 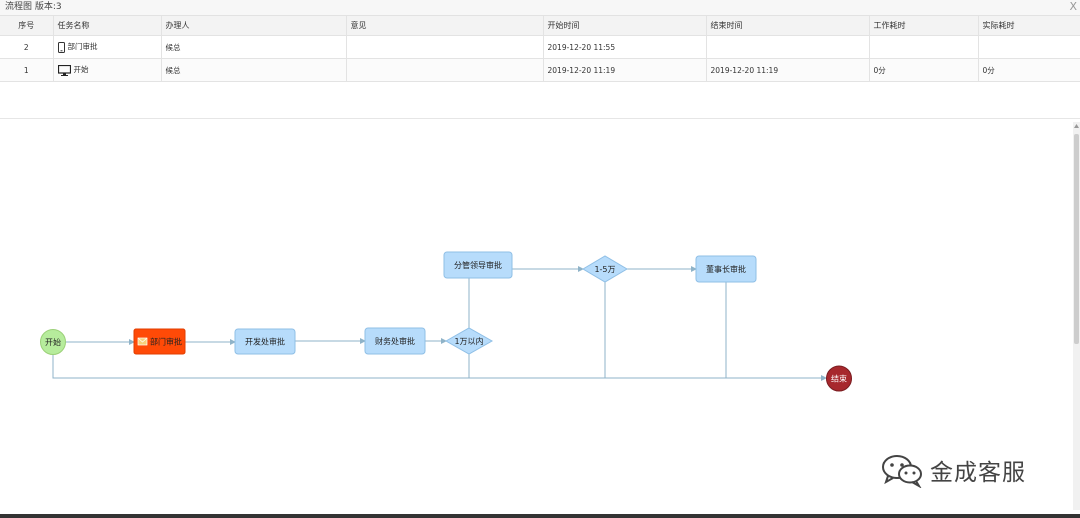 I want to click on svg-text: 部门审批, so click(x=166, y=342).